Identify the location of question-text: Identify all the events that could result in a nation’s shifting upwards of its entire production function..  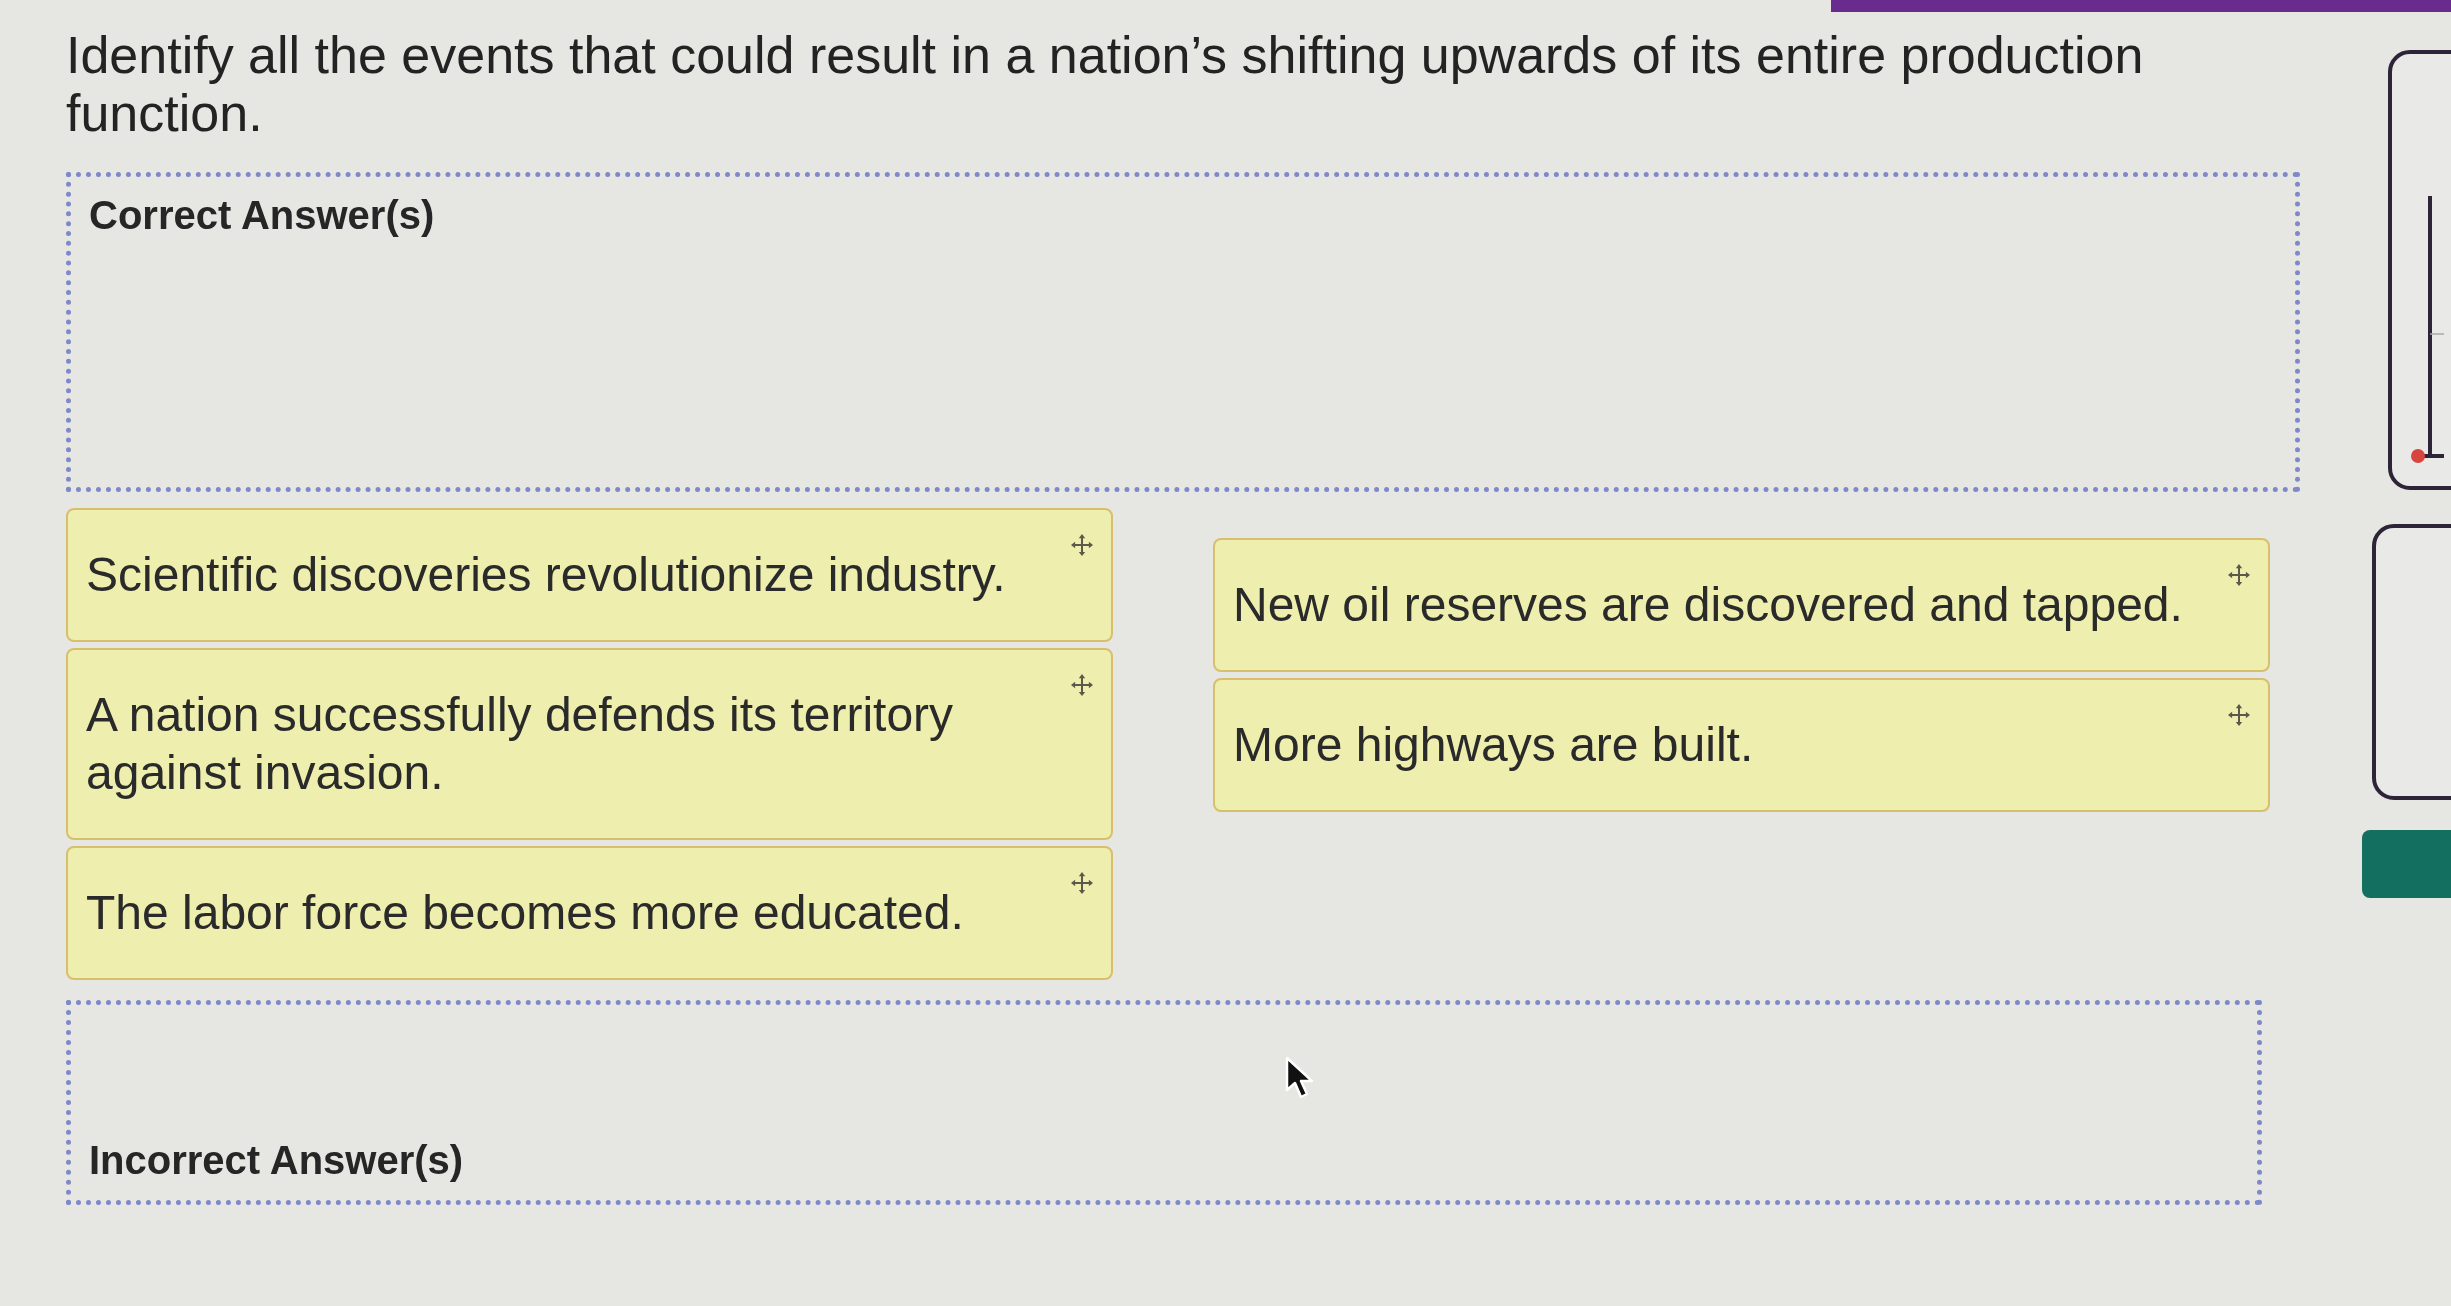
(1105, 84).